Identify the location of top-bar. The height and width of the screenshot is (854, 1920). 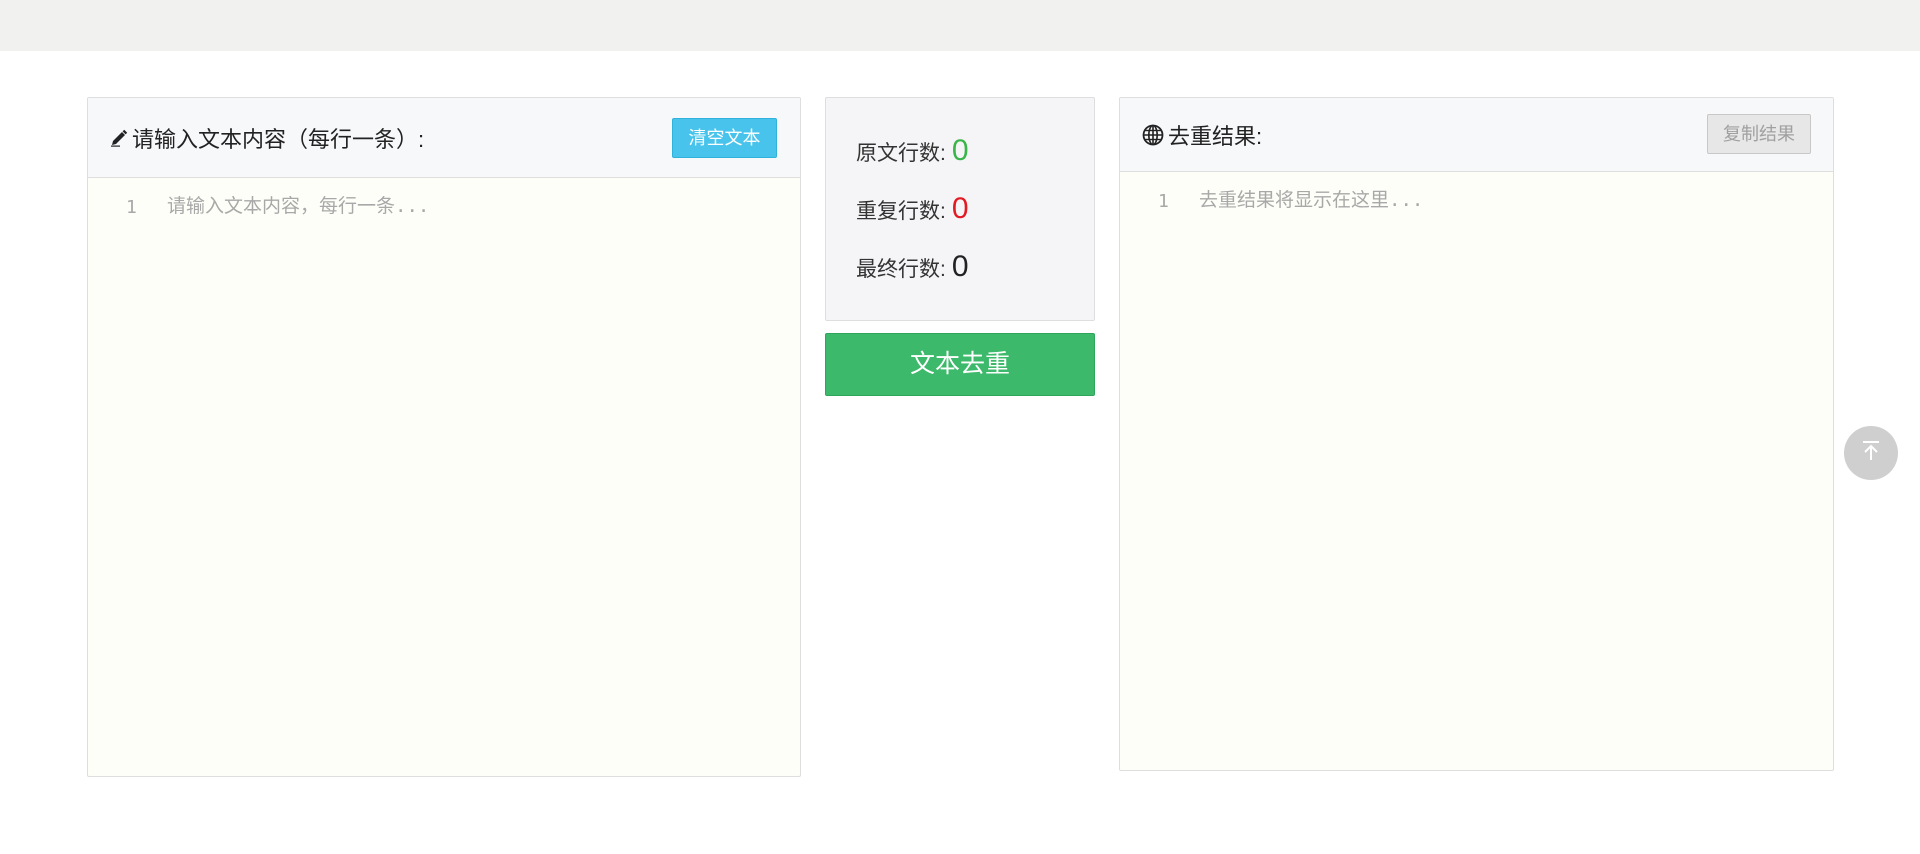
(960, 25).